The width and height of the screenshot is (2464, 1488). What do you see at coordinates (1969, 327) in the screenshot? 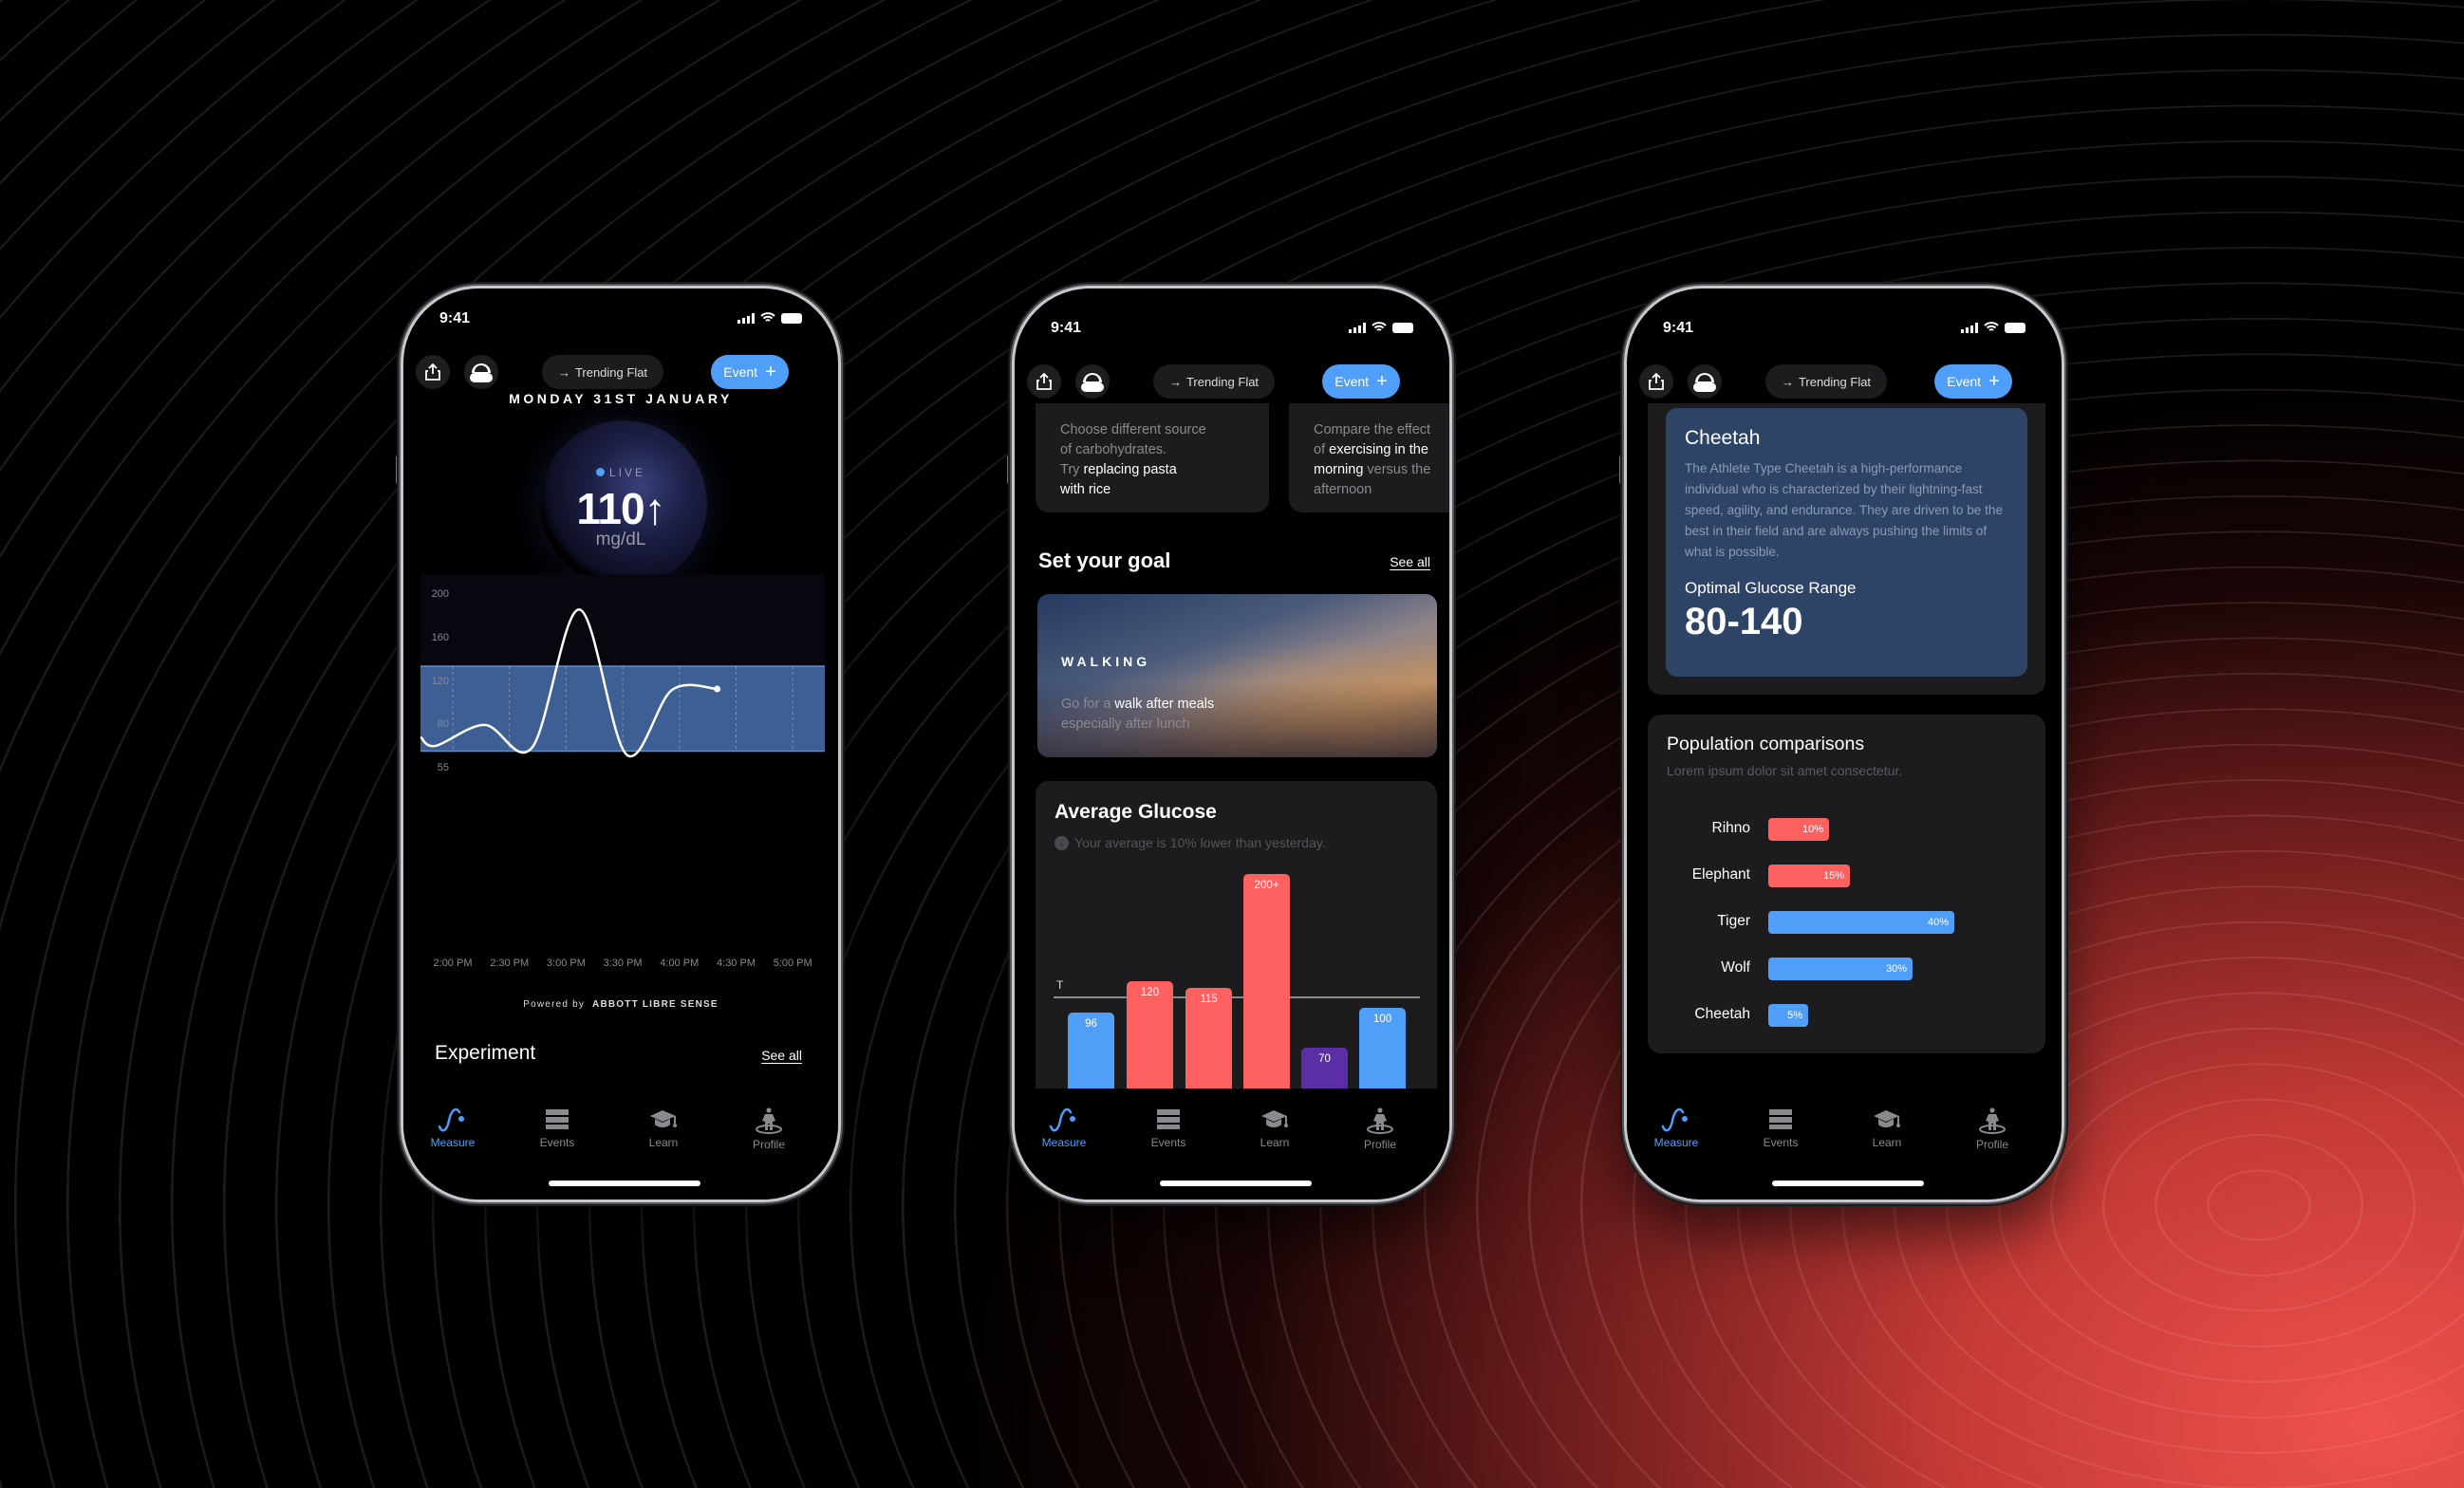
I see `signal-icon` at bounding box center [1969, 327].